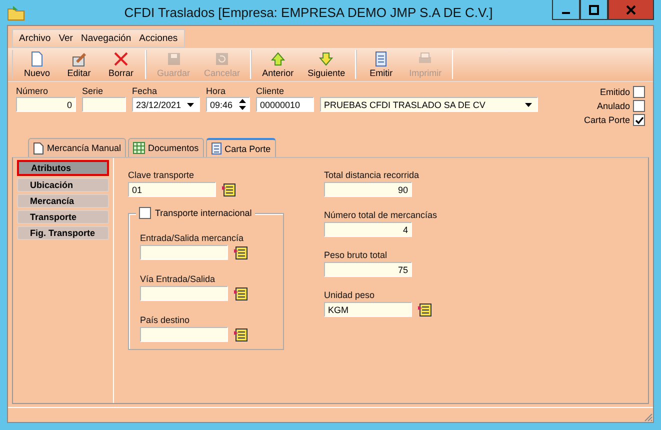  Describe the element at coordinates (203, 213) in the screenshot. I see `checkbox-label: Transporte internacional` at that location.